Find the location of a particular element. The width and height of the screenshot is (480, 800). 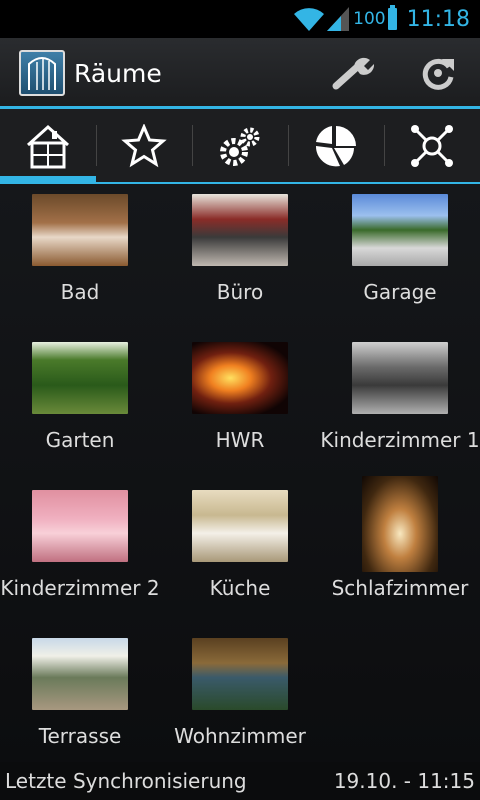

gears-icon is located at coordinates (240, 146).